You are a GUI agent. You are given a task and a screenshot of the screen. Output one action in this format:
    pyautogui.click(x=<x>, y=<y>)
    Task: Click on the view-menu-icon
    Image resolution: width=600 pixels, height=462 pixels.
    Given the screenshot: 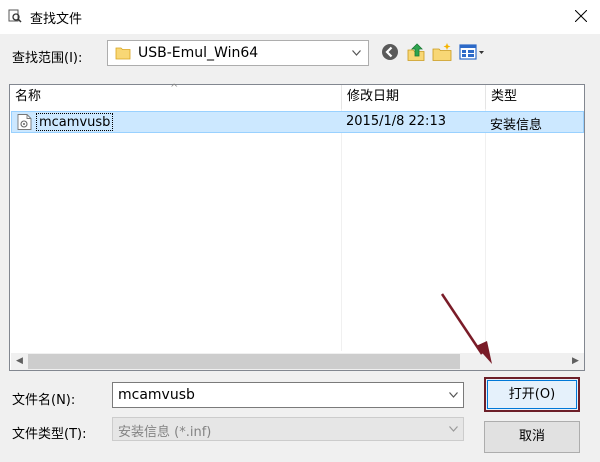 What is the action you would take?
    pyautogui.click(x=471, y=52)
    